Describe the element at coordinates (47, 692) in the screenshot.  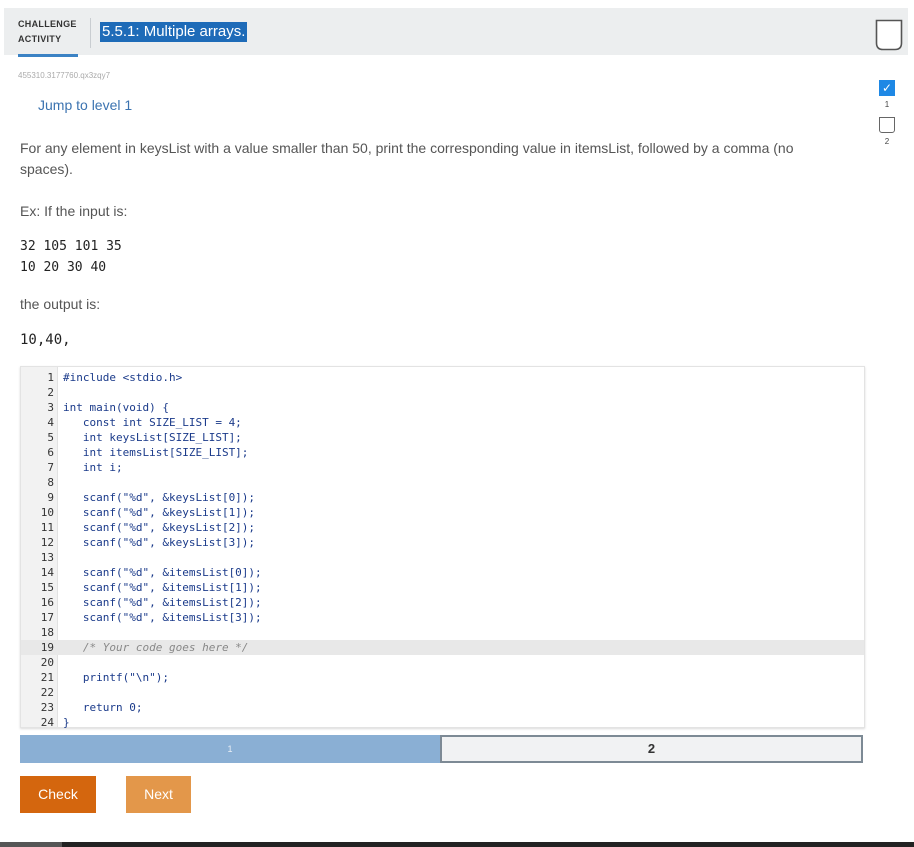
I see `line-number: 22` at that location.